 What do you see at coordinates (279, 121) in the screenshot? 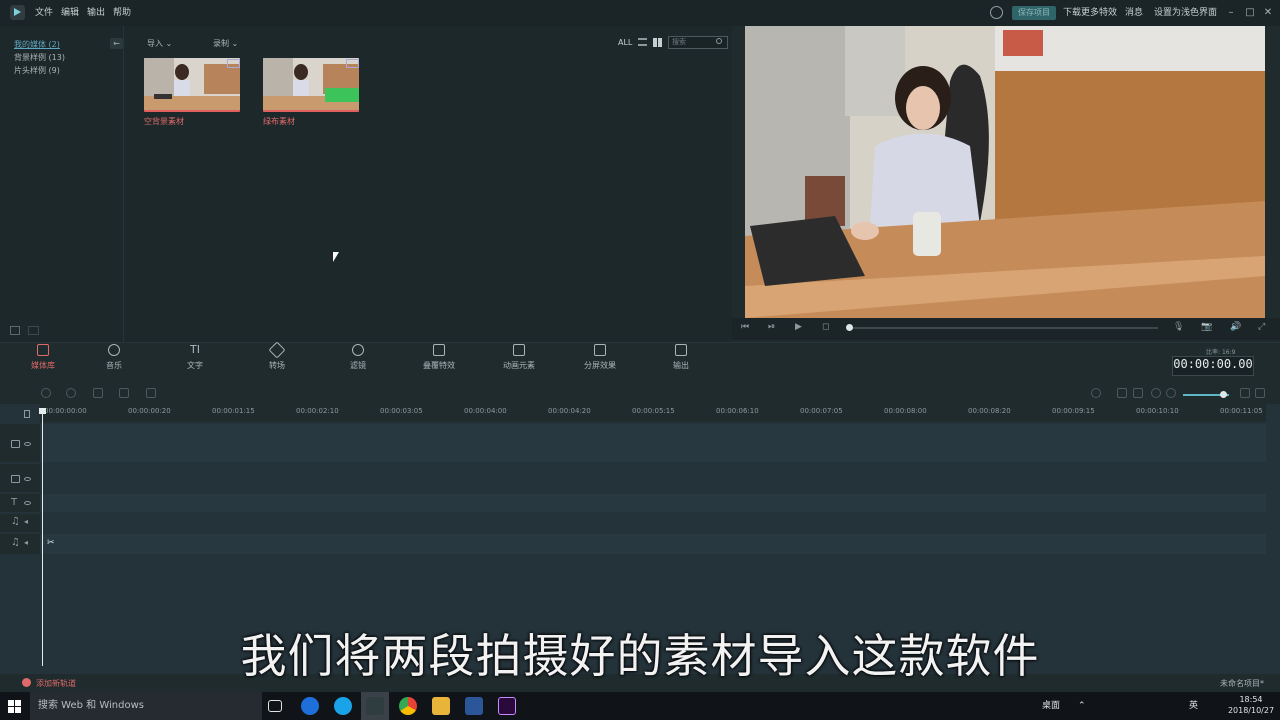
I see `clip-name: 绿布素材` at bounding box center [279, 121].